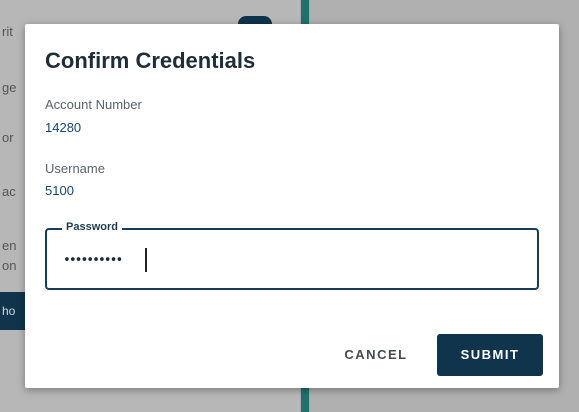 The height and width of the screenshot is (412, 579). Describe the element at coordinates (490, 355) in the screenshot. I see `submit-button: SUBMIT` at that location.